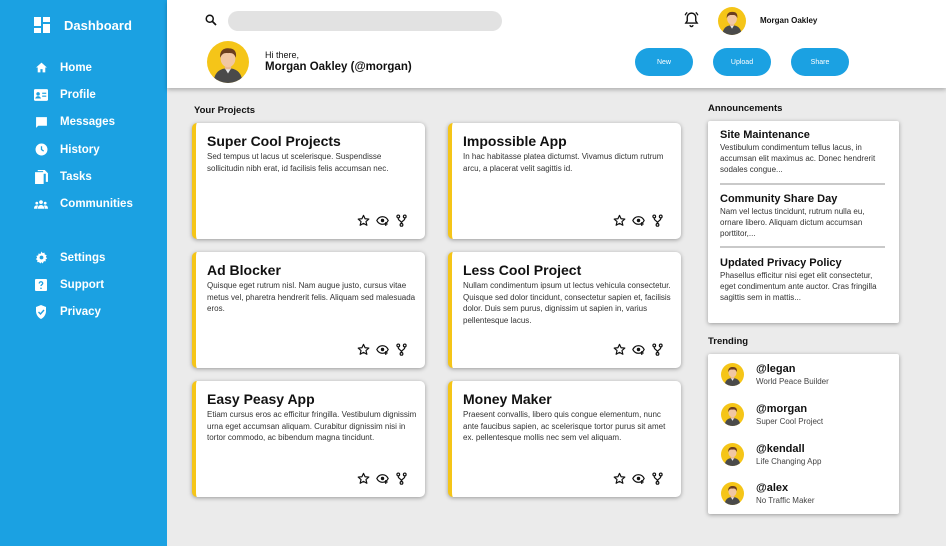 The width and height of the screenshot is (946, 546). What do you see at coordinates (87, 122) in the screenshot?
I see `sidebar-item-label: Messages` at bounding box center [87, 122].